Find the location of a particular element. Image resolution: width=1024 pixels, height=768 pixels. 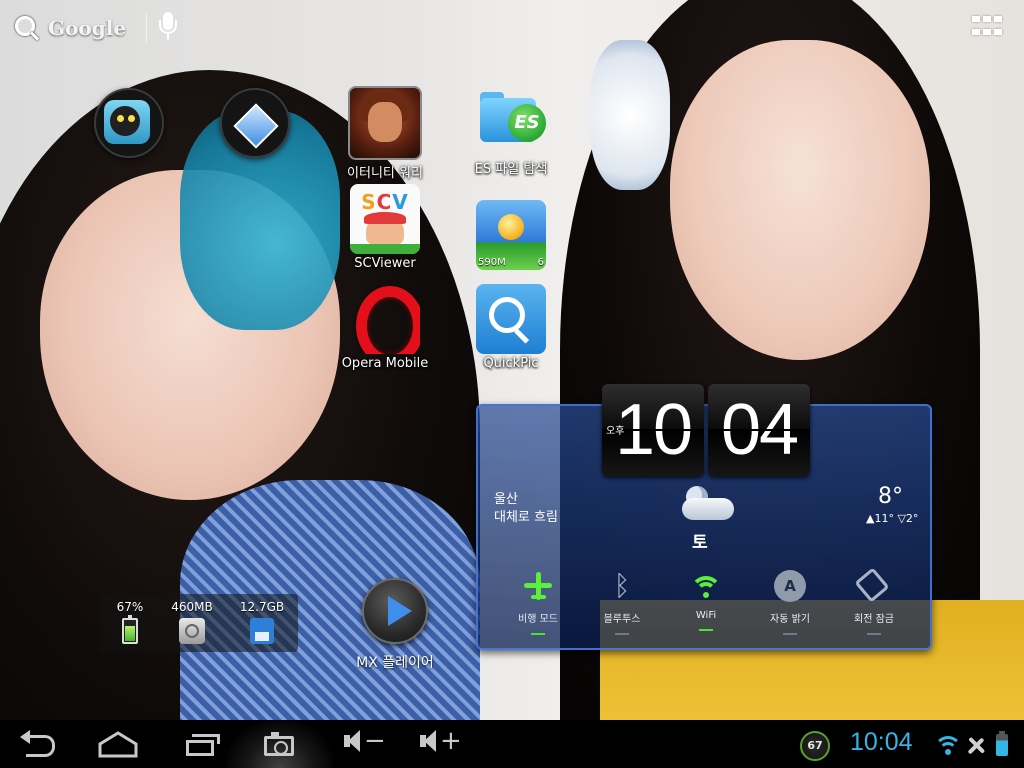

google-search-bar: Google is located at coordinates (80, 28).